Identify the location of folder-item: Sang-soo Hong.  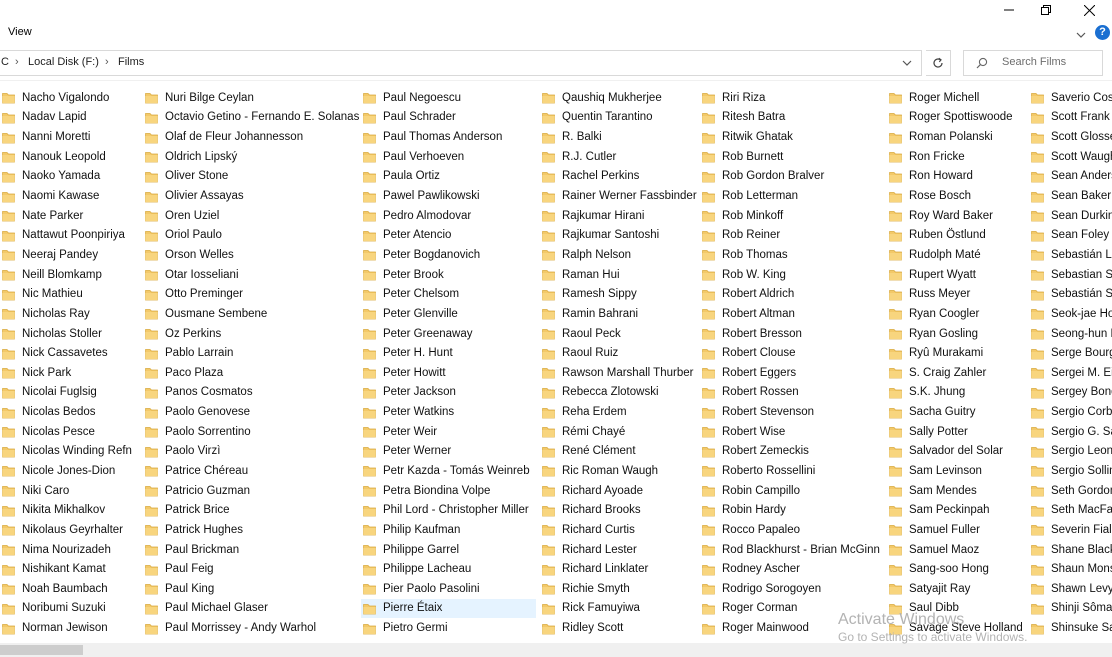
(957, 569).